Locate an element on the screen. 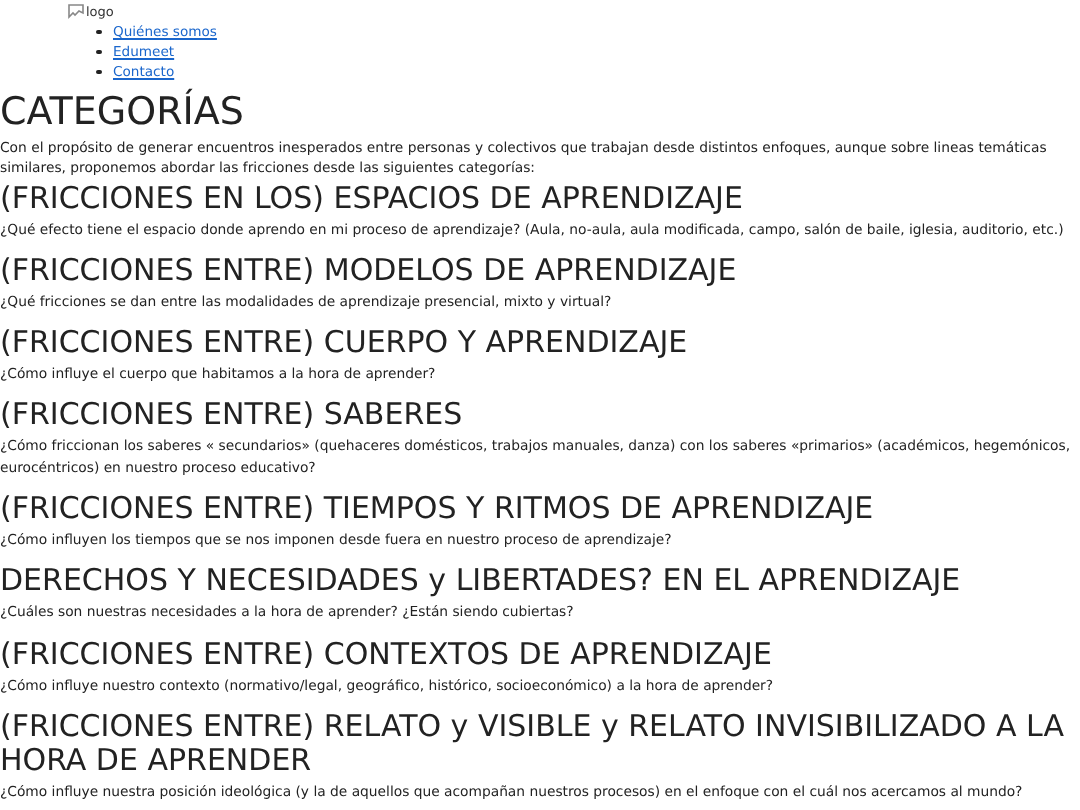 The image size is (1080, 810). category-heading: (FRICCIONES ENTRE) CONTEXTOS DE APRENDIZAJE is located at coordinates (387, 654).